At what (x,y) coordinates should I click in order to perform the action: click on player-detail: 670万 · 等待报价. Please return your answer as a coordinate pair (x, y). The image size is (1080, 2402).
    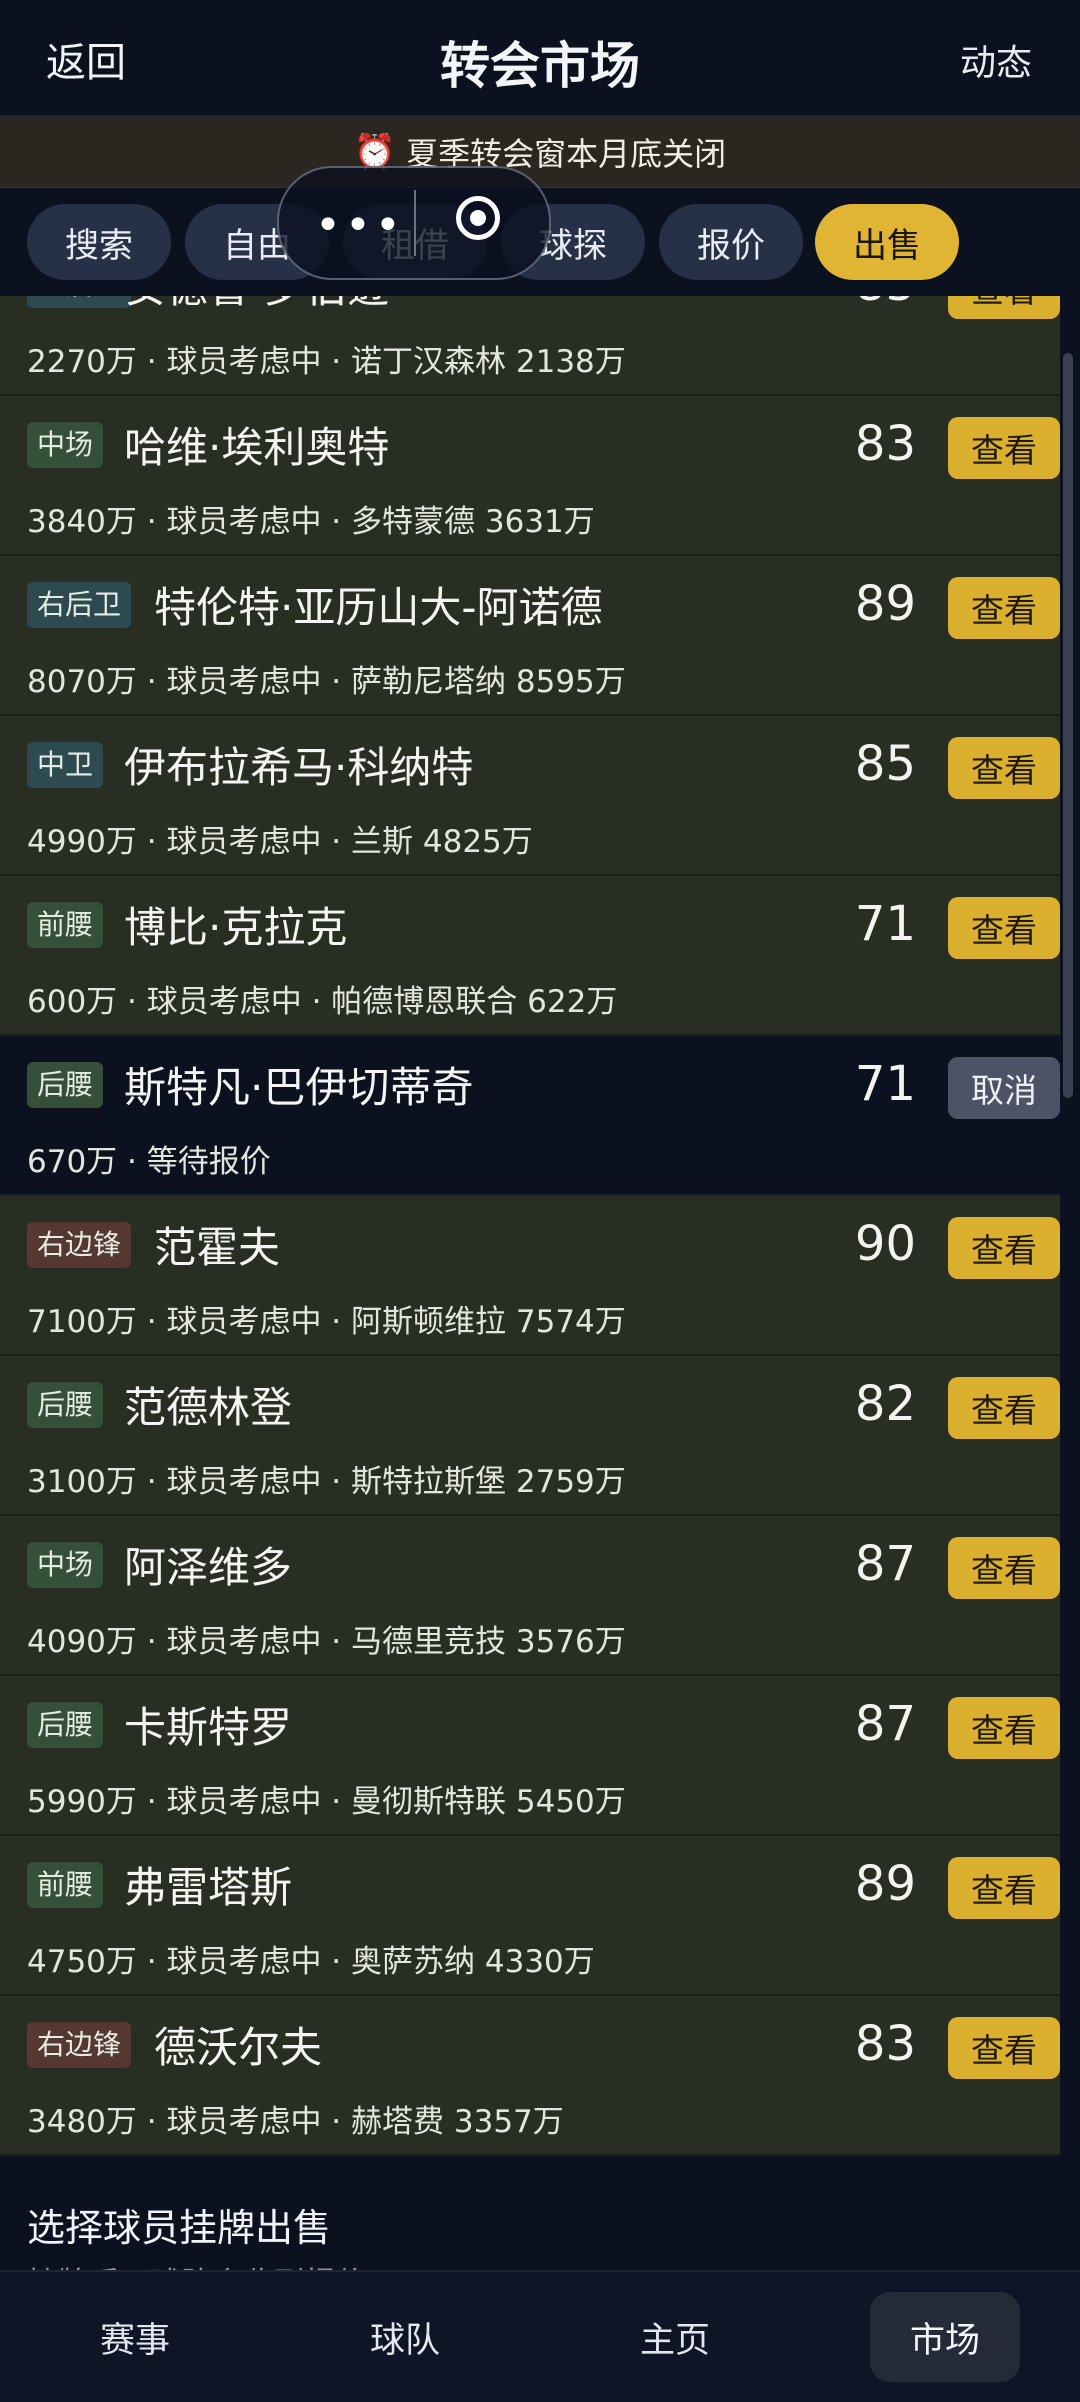
    Looking at the image, I should click on (149, 1162).